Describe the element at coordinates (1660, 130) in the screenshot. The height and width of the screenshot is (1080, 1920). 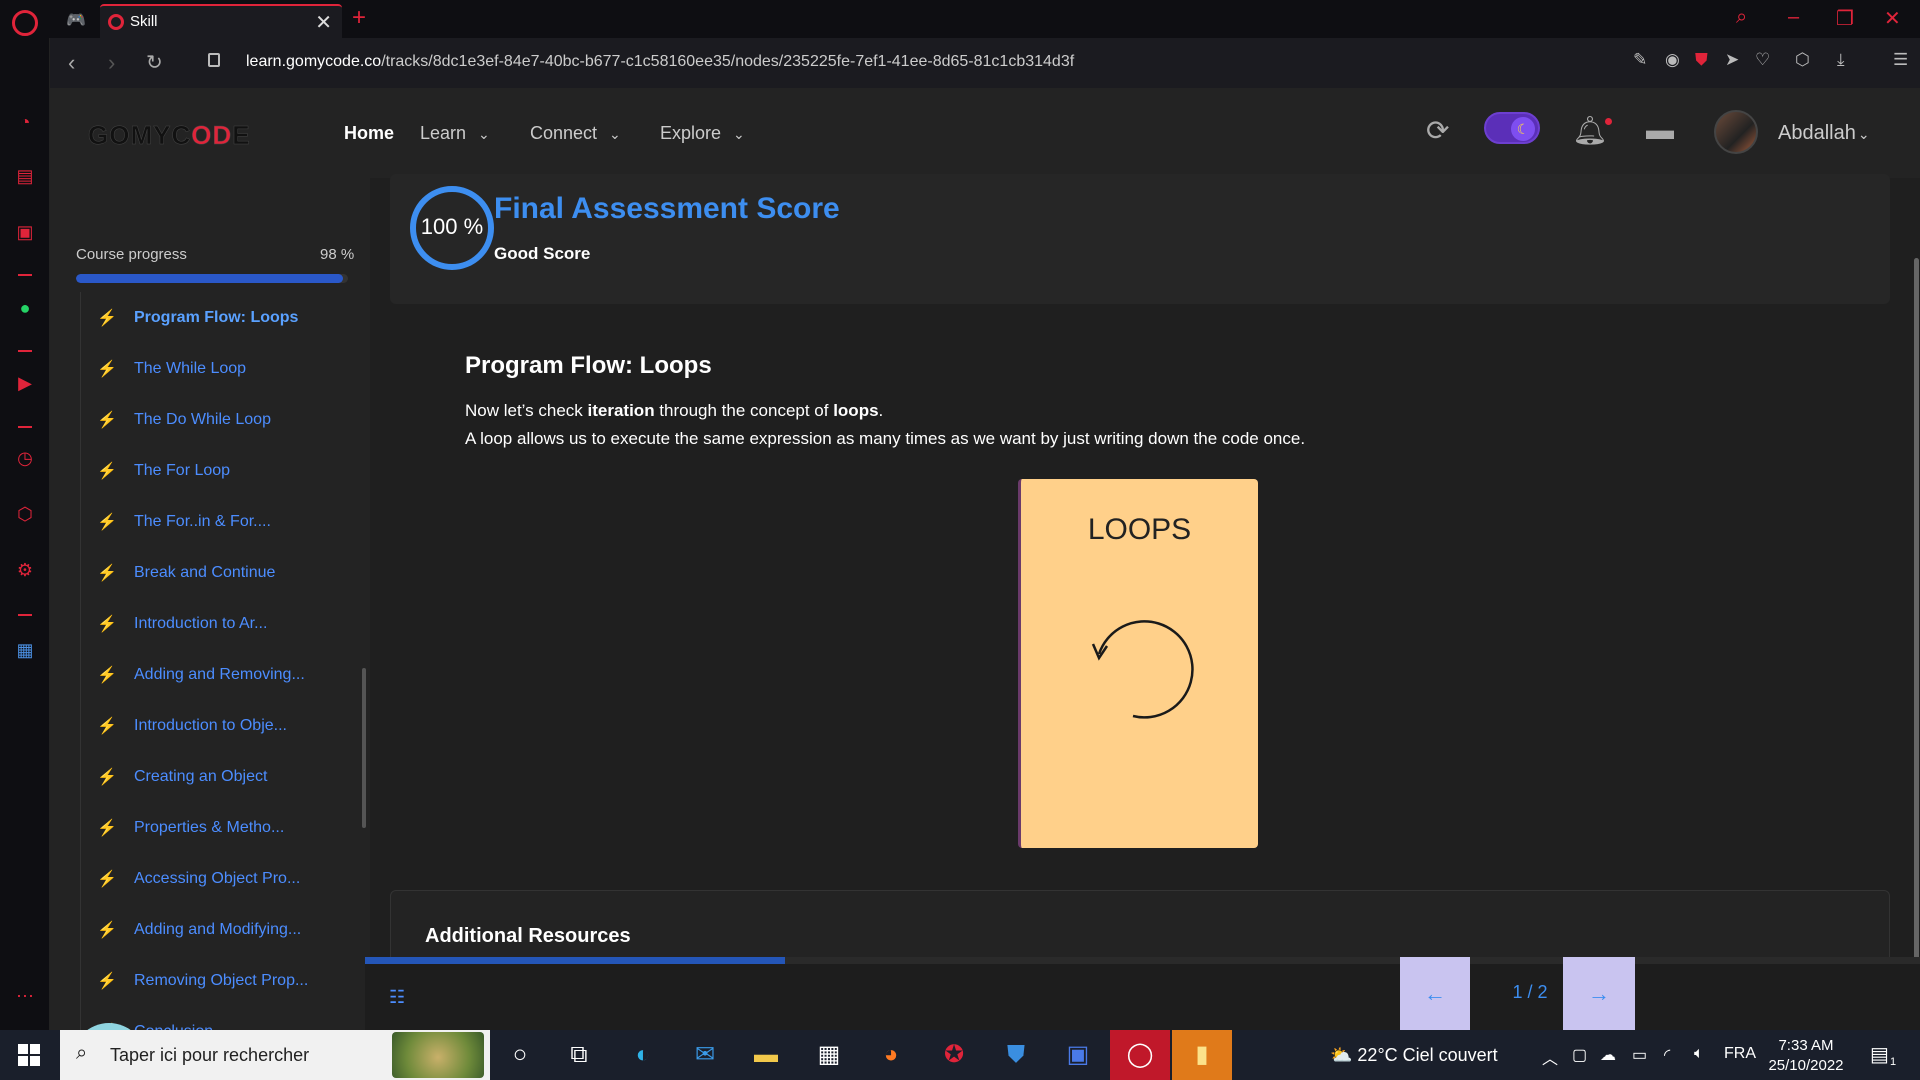
I see `chat-icon: ▬` at that location.